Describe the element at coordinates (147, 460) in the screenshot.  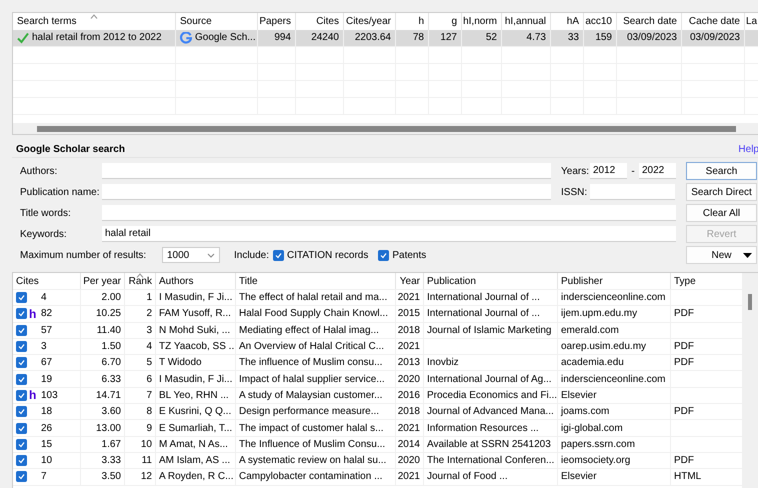
I see `table-cell: 11` at that location.